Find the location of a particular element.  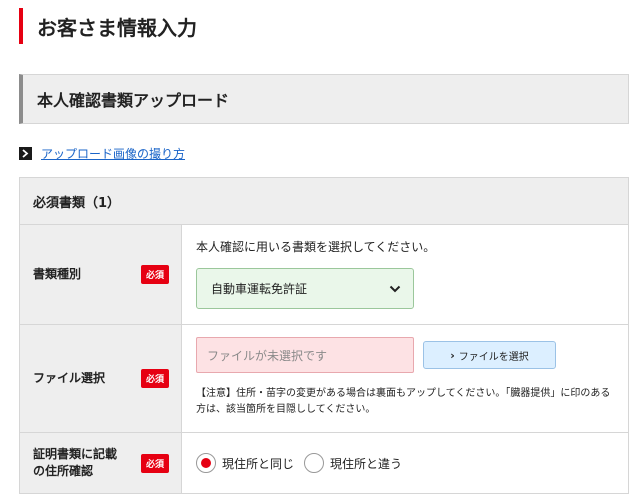

page-title-text: お客さま情報入力 is located at coordinates (117, 27).